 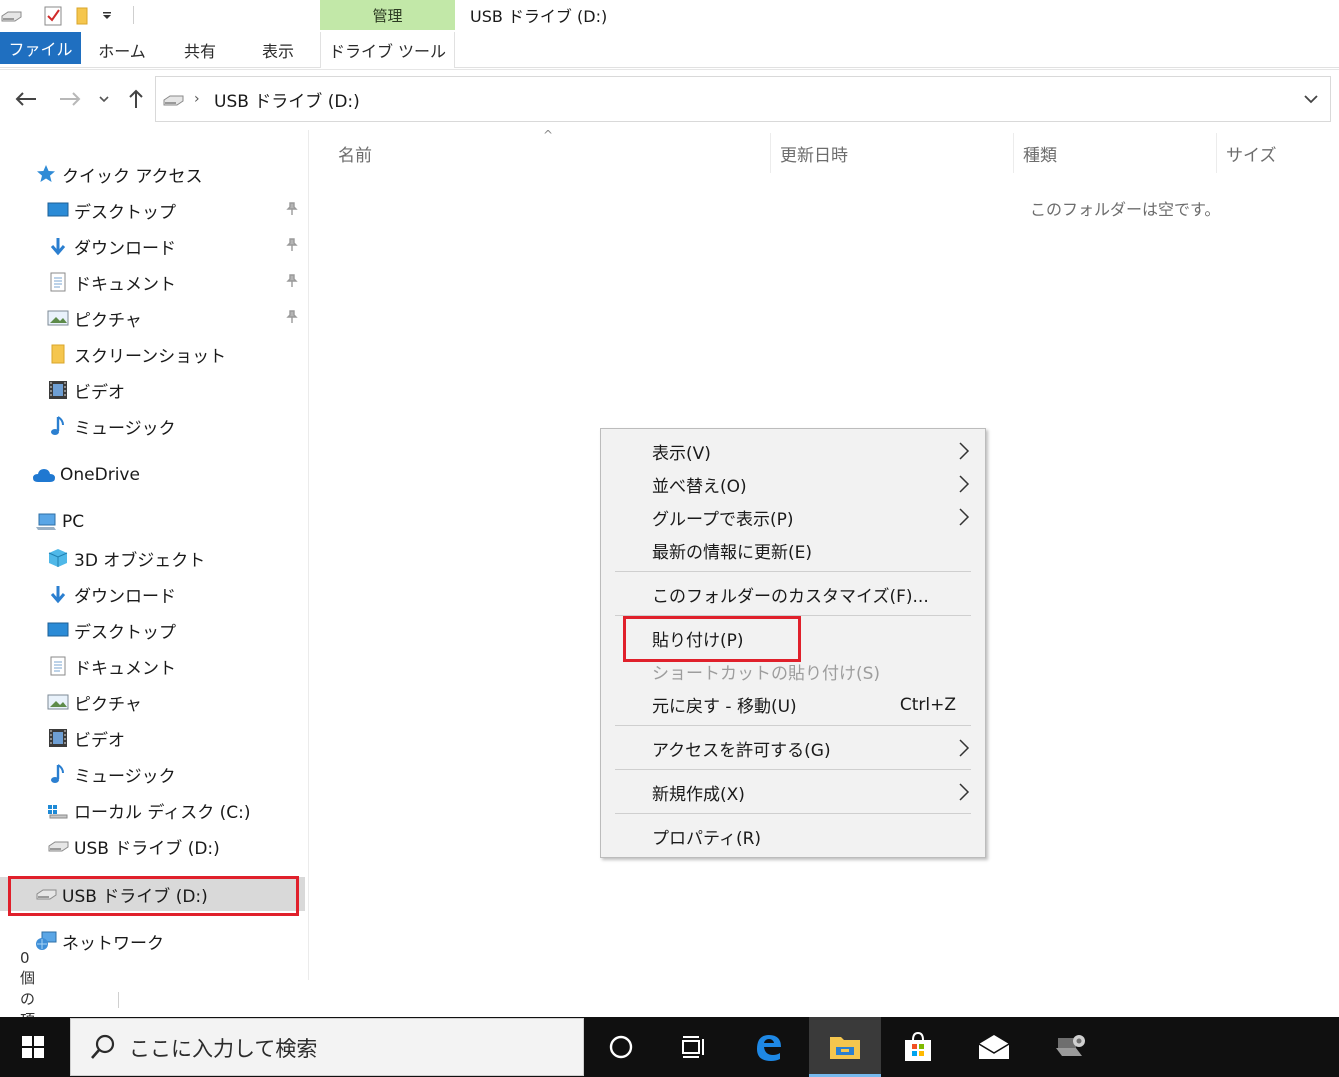 What do you see at coordinates (152, 475) in the screenshot?
I see `nav-onedrive: OneDrive` at bounding box center [152, 475].